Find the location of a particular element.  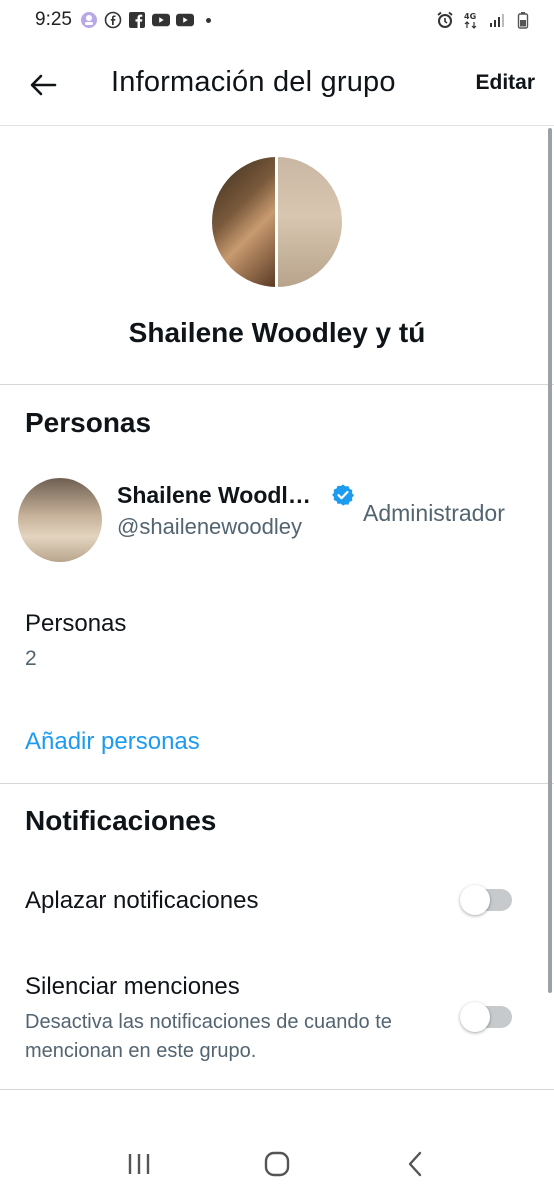

status-time: 9:25 is located at coordinates (53, 19).